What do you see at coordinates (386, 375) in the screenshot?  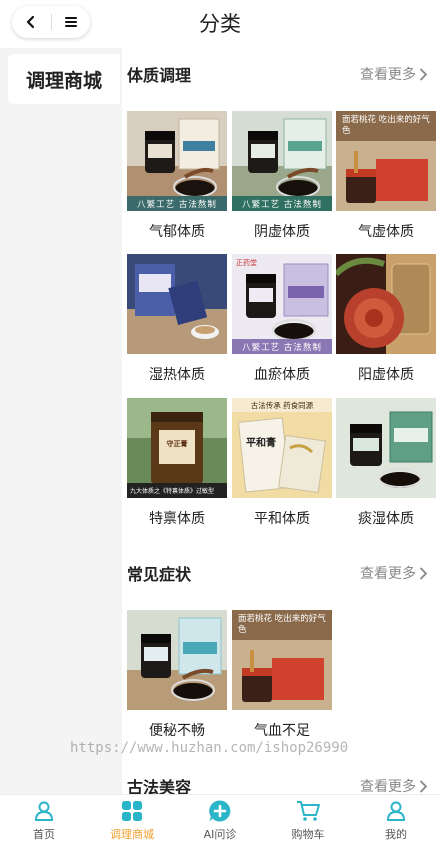 I see `product-label: 阳虚体质` at bounding box center [386, 375].